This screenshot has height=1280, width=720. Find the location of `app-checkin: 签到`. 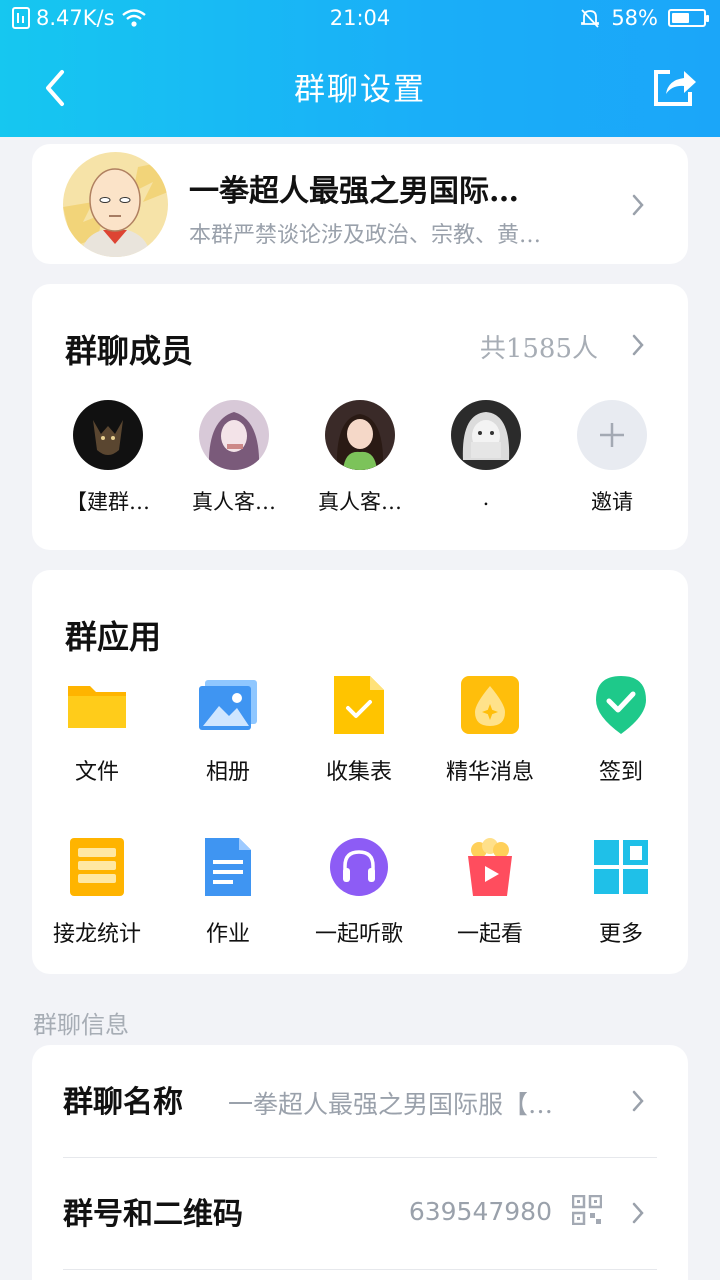

app-checkin: 签到 is located at coordinates (621, 730).